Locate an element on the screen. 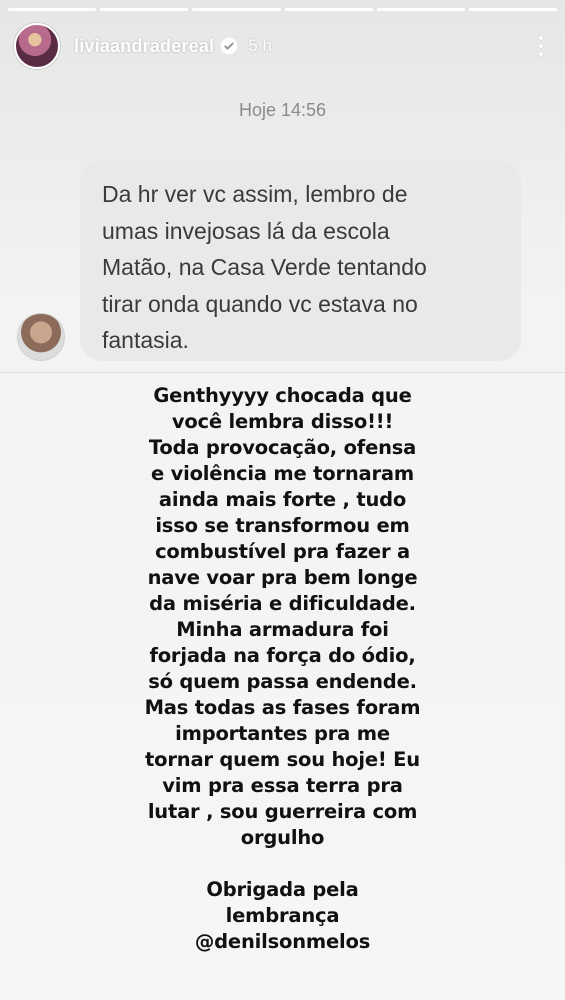 Image resolution: width=565 pixels, height=1000 pixels. reply-line: você lembra disso!!! is located at coordinates (282, 421).